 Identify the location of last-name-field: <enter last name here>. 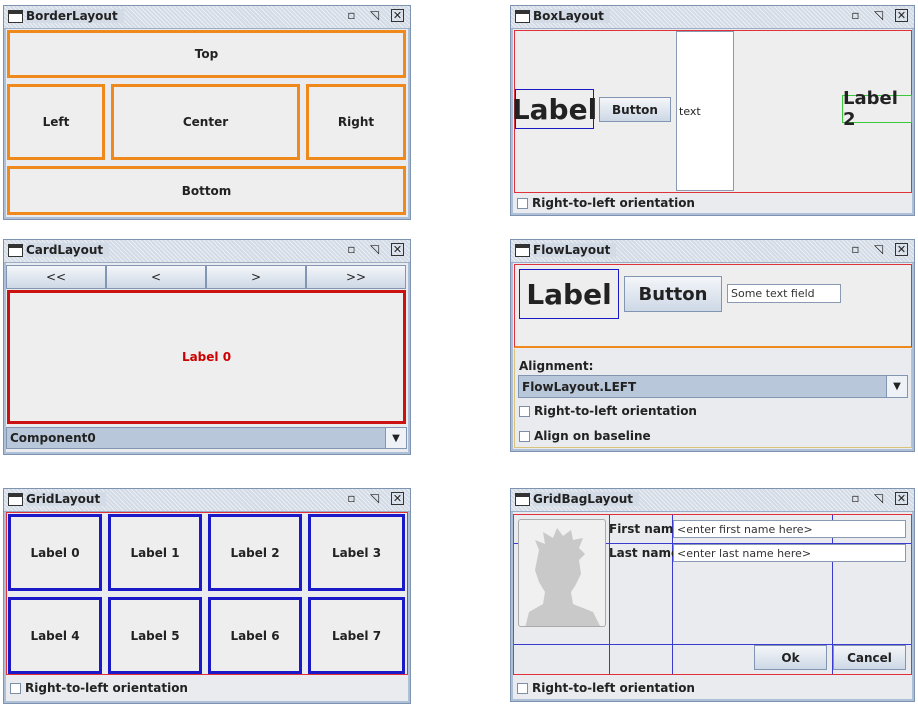
(789, 553).